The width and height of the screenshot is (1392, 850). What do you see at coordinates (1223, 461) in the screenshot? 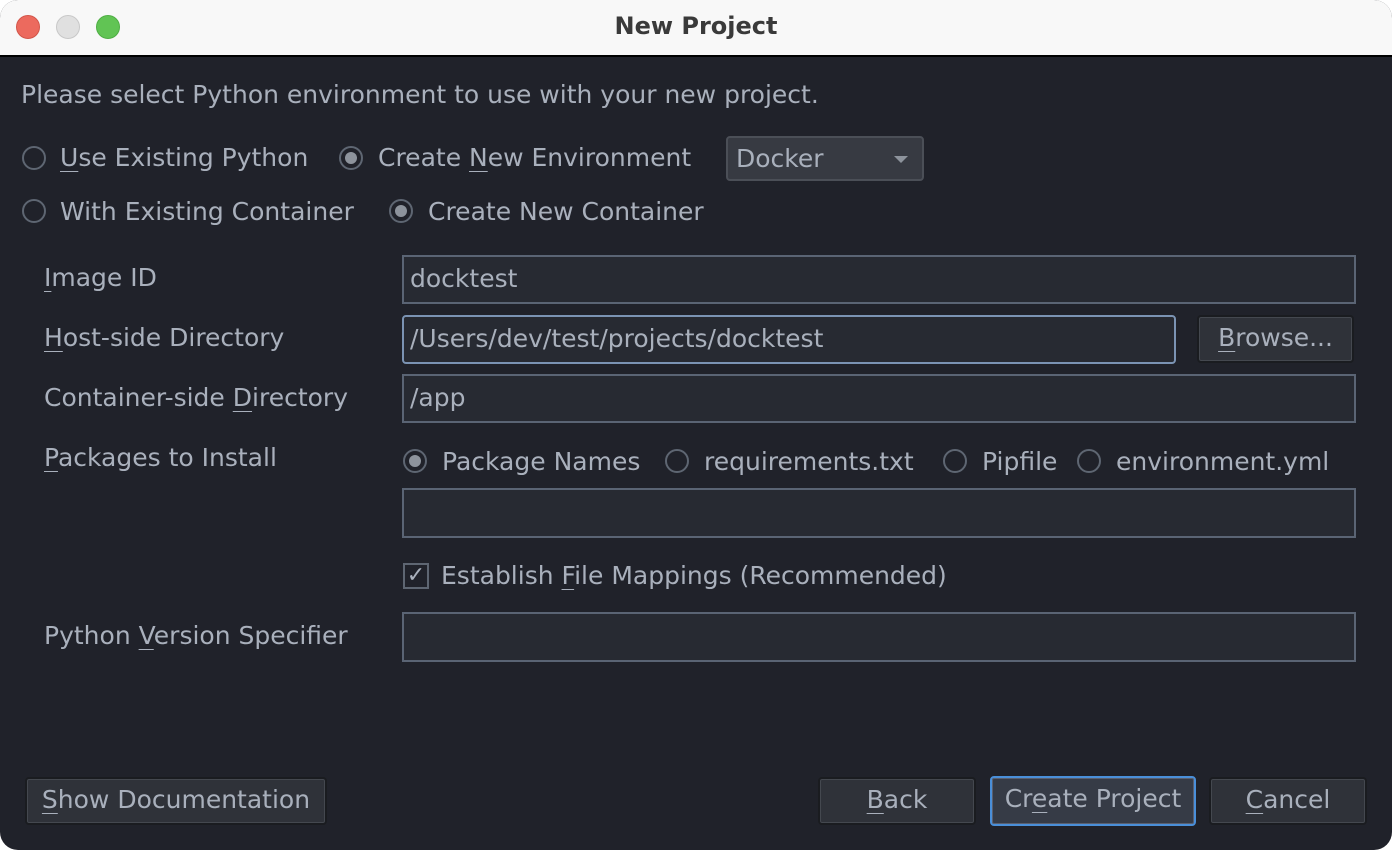
I see `radio-label: environment.yml` at bounding box center [1223, 461].